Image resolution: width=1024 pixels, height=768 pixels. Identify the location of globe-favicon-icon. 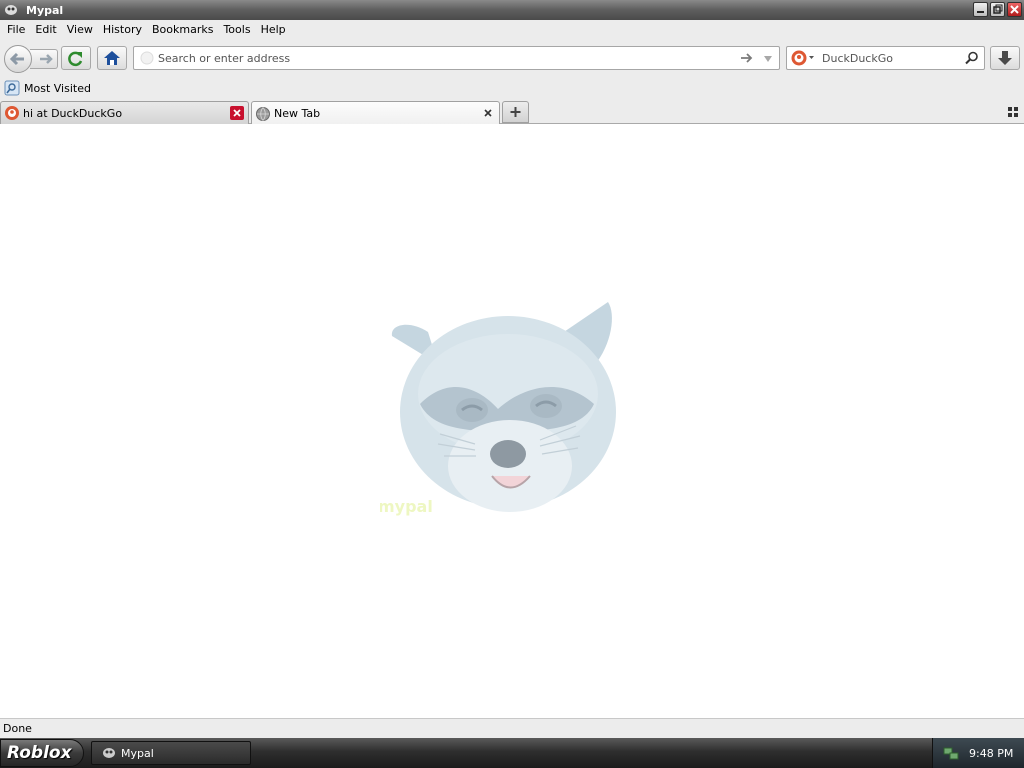
(263, 113).